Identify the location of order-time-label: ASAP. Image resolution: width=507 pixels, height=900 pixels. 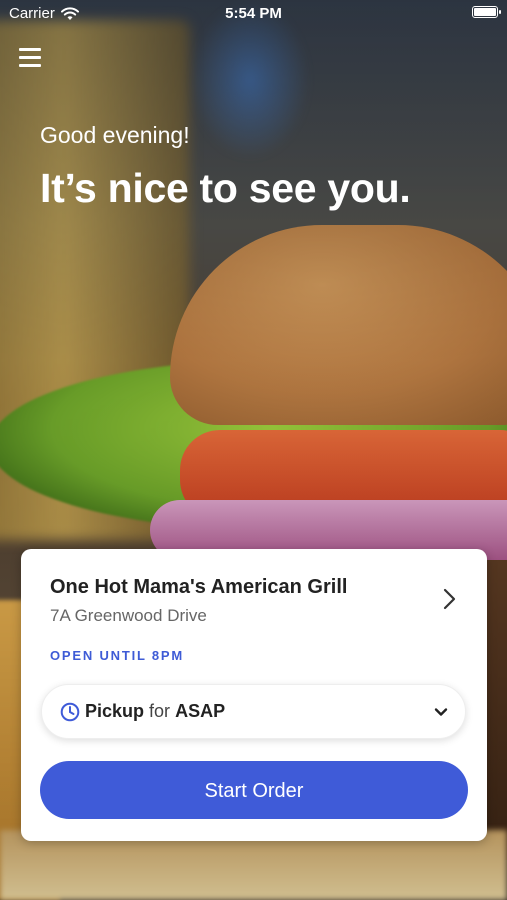
(200, 711).